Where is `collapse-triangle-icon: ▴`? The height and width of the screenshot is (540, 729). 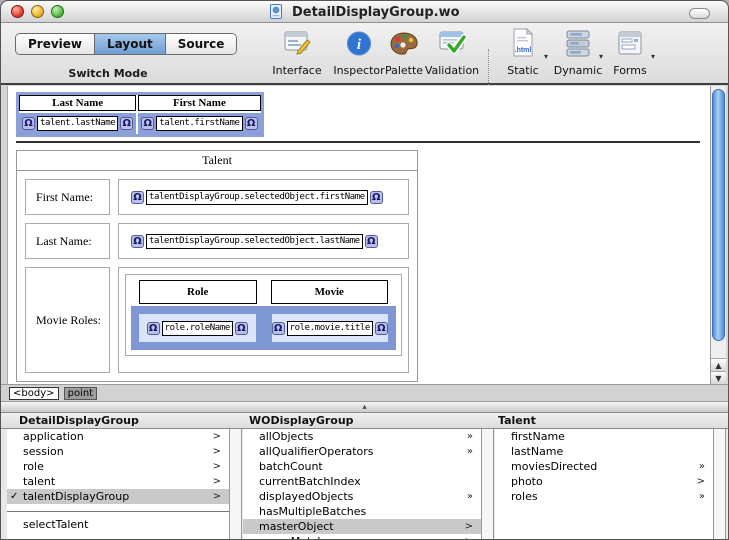
collapse-triangle-icon: ▴ is located at coordinates (364, 406).